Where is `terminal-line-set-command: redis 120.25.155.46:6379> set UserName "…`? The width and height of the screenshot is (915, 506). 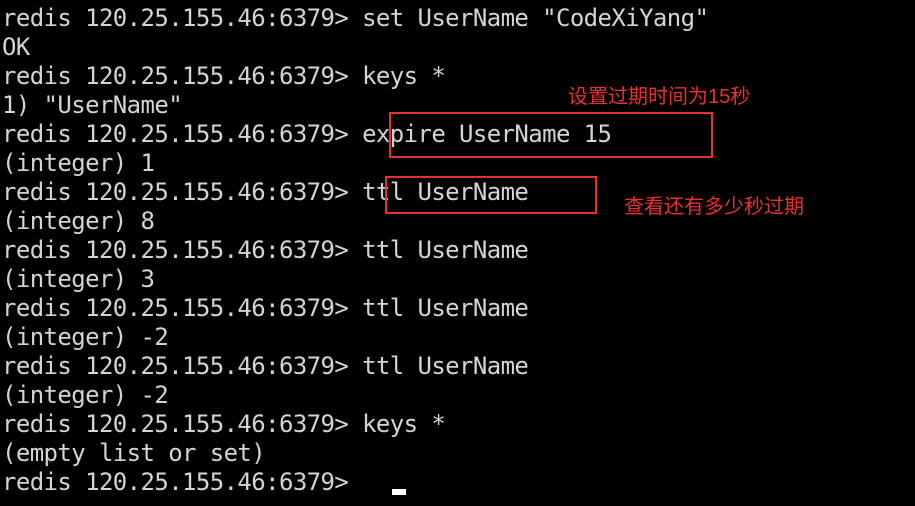
terminal-line-set-command: redis 120.25.155.46:6379> set UserName "… is located at coordinates (355, 18).